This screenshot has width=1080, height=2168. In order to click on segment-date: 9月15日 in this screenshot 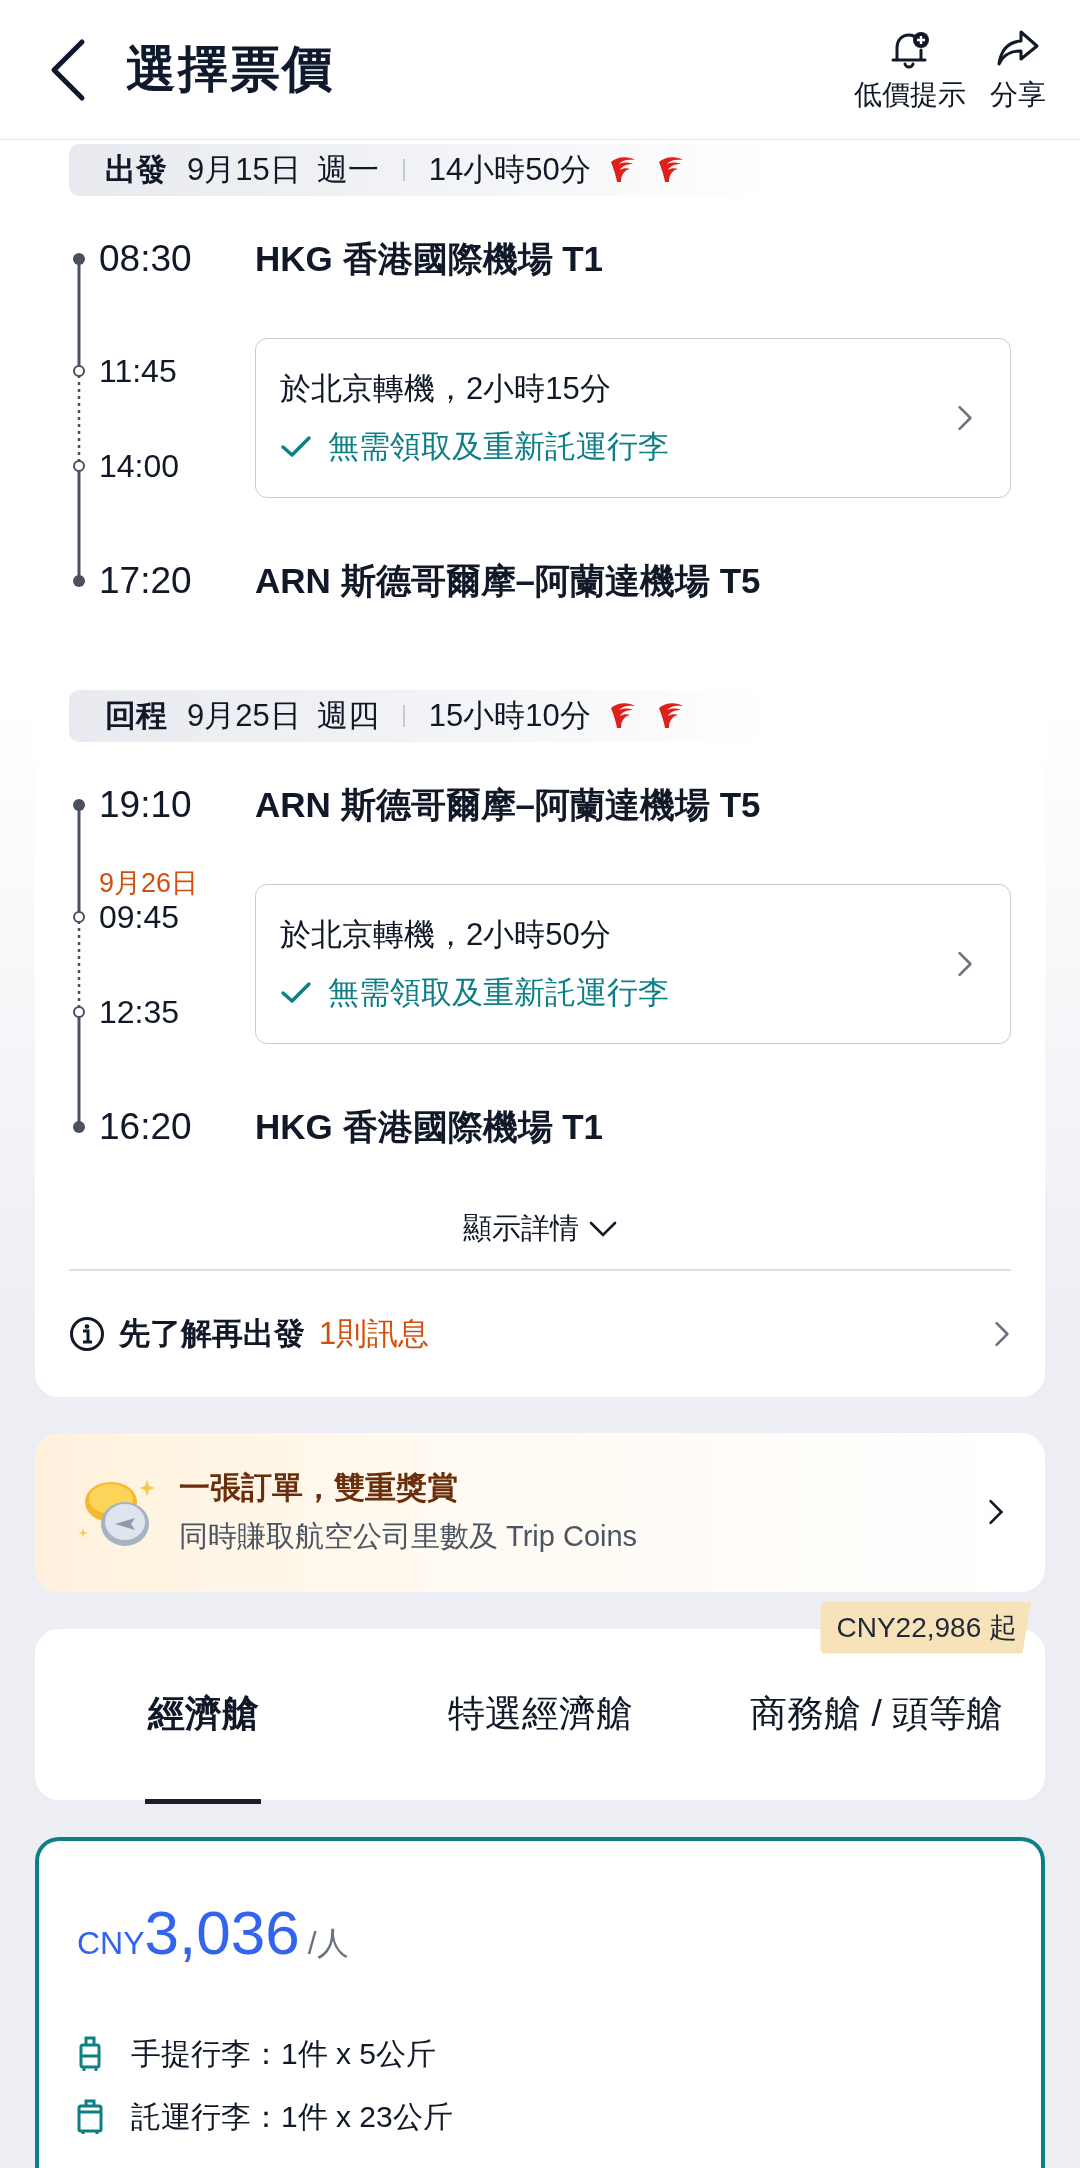, I will do `click(244, 170)`.